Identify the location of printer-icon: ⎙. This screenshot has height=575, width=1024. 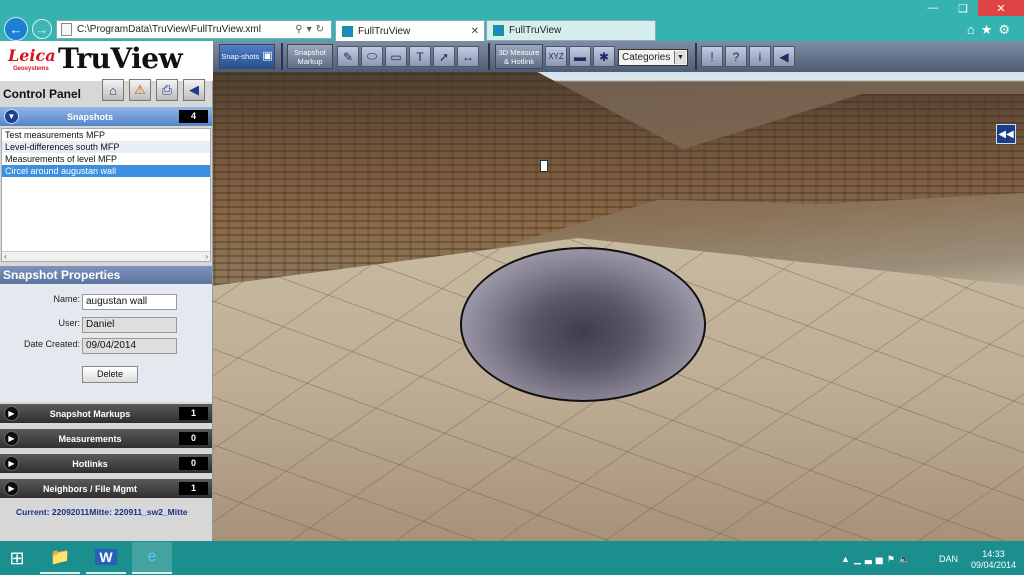
(167, 89).